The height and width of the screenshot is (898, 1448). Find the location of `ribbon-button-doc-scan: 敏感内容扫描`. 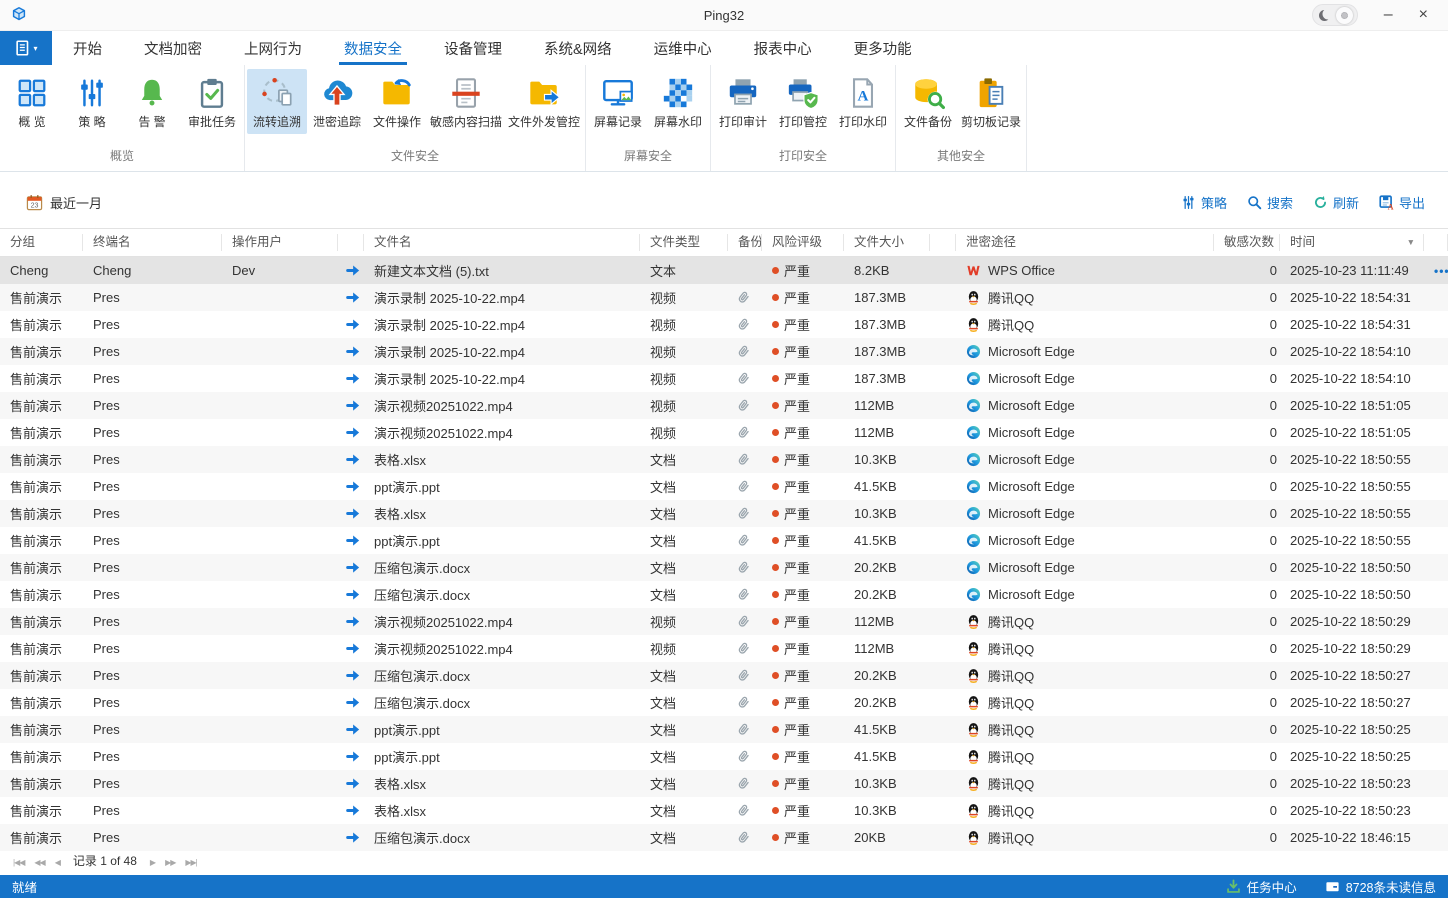

ribbon-button-doc-scan: 敏感内容扫描 is located at coordinates (466, 101).